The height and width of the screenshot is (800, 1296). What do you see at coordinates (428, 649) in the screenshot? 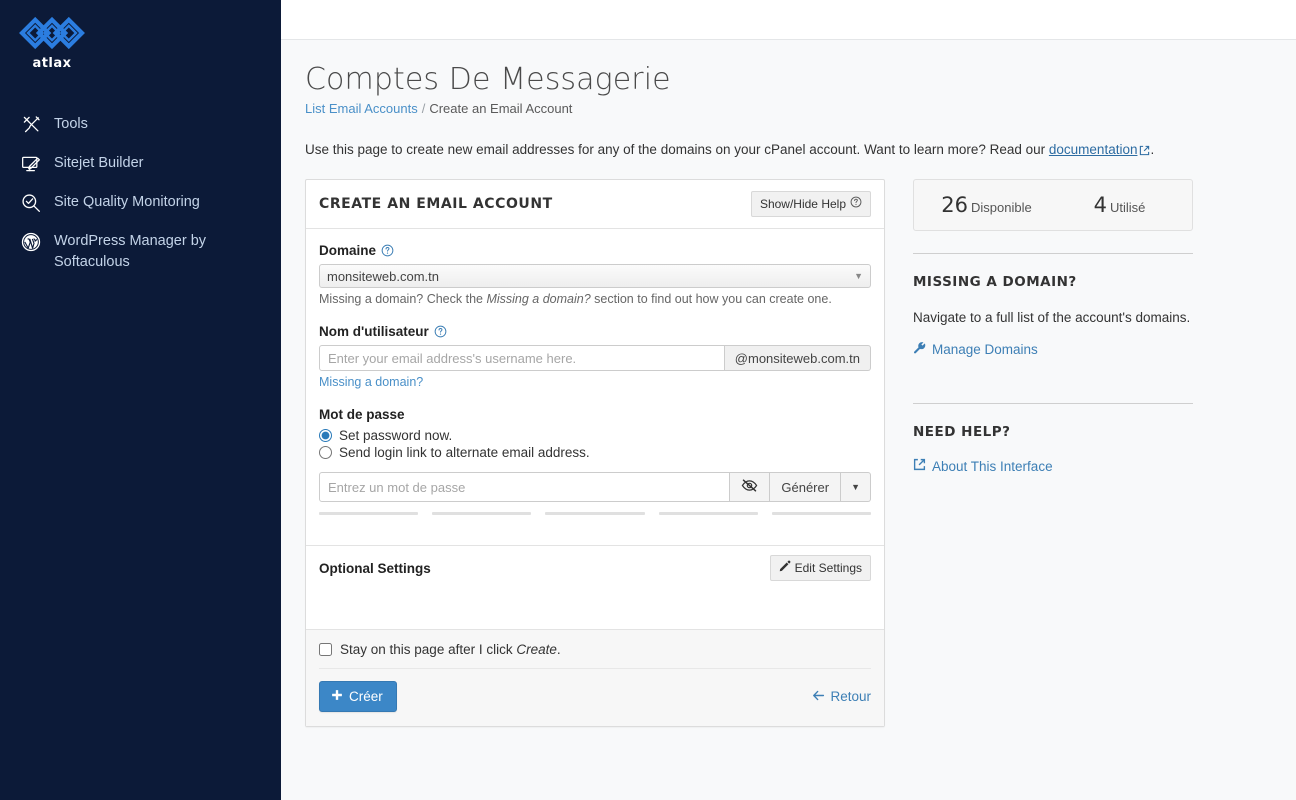
I see `stay-label-before: Stay on this page after I click` at bounding box center [428, 649].